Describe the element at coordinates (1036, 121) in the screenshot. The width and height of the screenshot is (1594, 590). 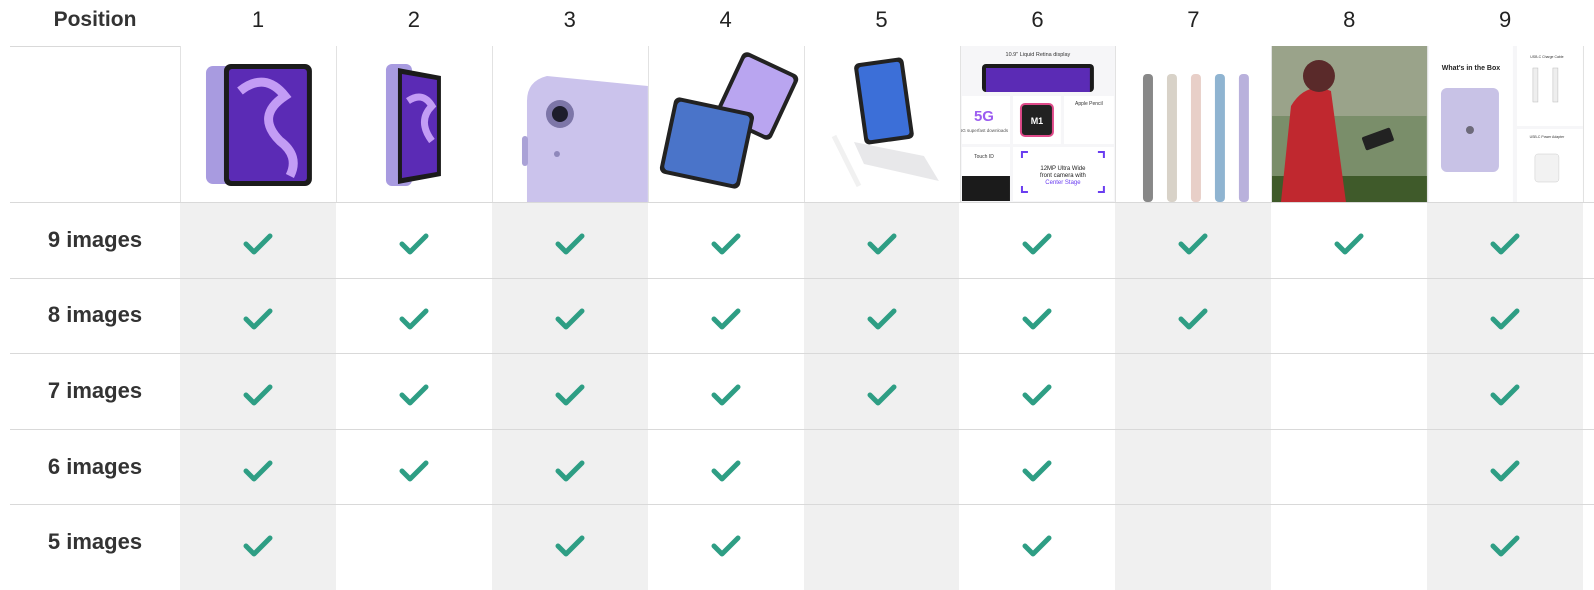
I see `thumbnail-caption: M1` at that location.